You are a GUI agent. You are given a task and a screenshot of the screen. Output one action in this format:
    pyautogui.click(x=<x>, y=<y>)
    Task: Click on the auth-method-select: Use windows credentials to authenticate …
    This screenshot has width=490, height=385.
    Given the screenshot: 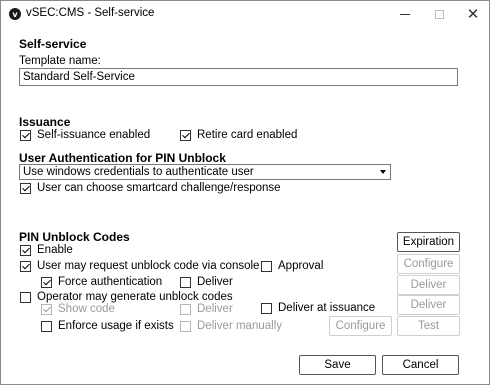 What is the action you would take?
    pyautogui.click(x=205, y=172)
    